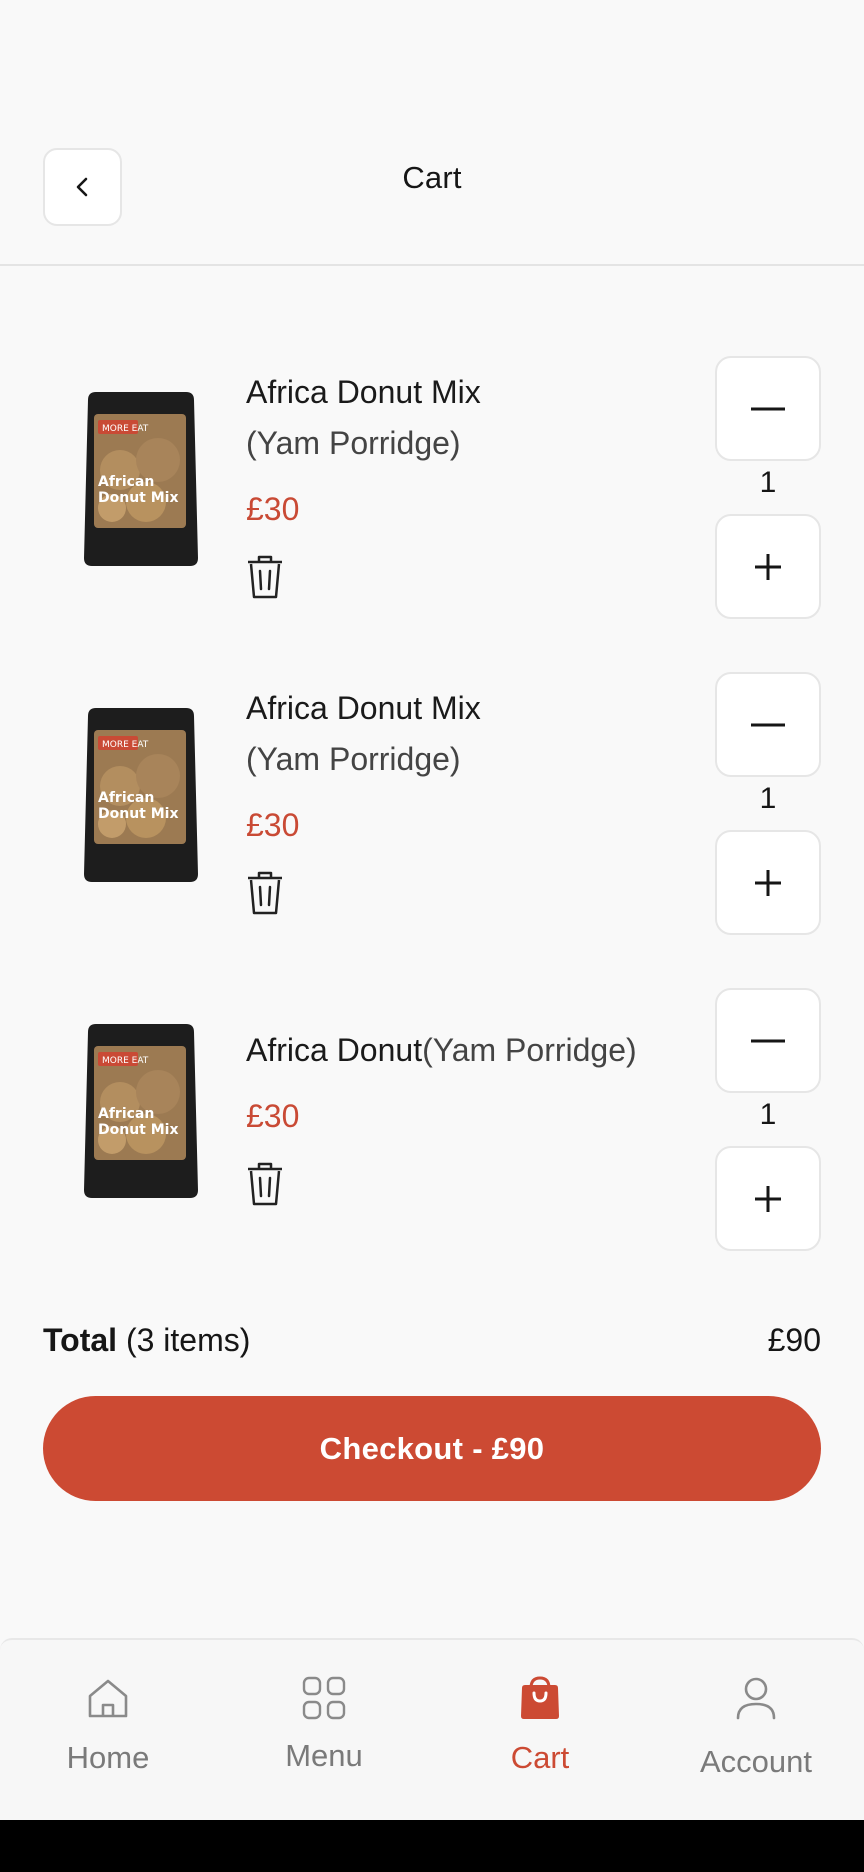 This screenshot has height=1872, width=864. Describe the element at coordinates (324, 1731) in the screenshot. I see `nav-menu: Menu` at that location.